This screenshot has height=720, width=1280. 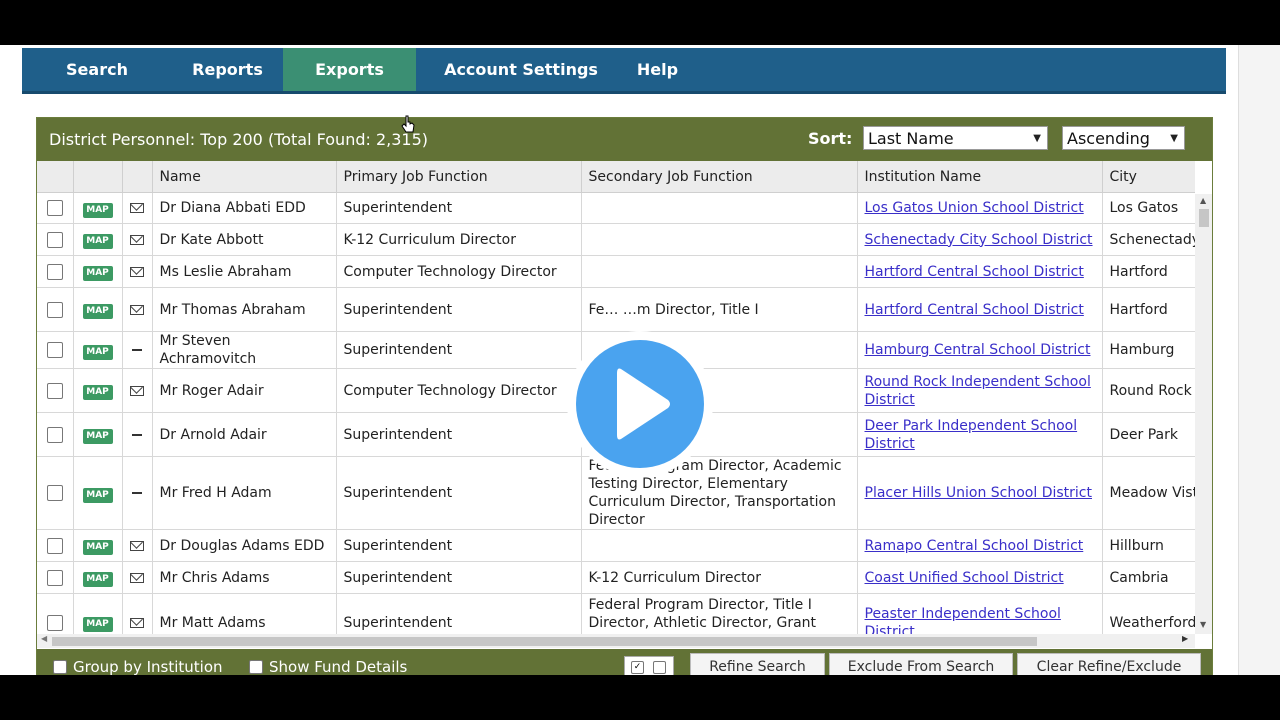 I want to click on institution-link: Schenectady City School District, so click(x=979, y=240).